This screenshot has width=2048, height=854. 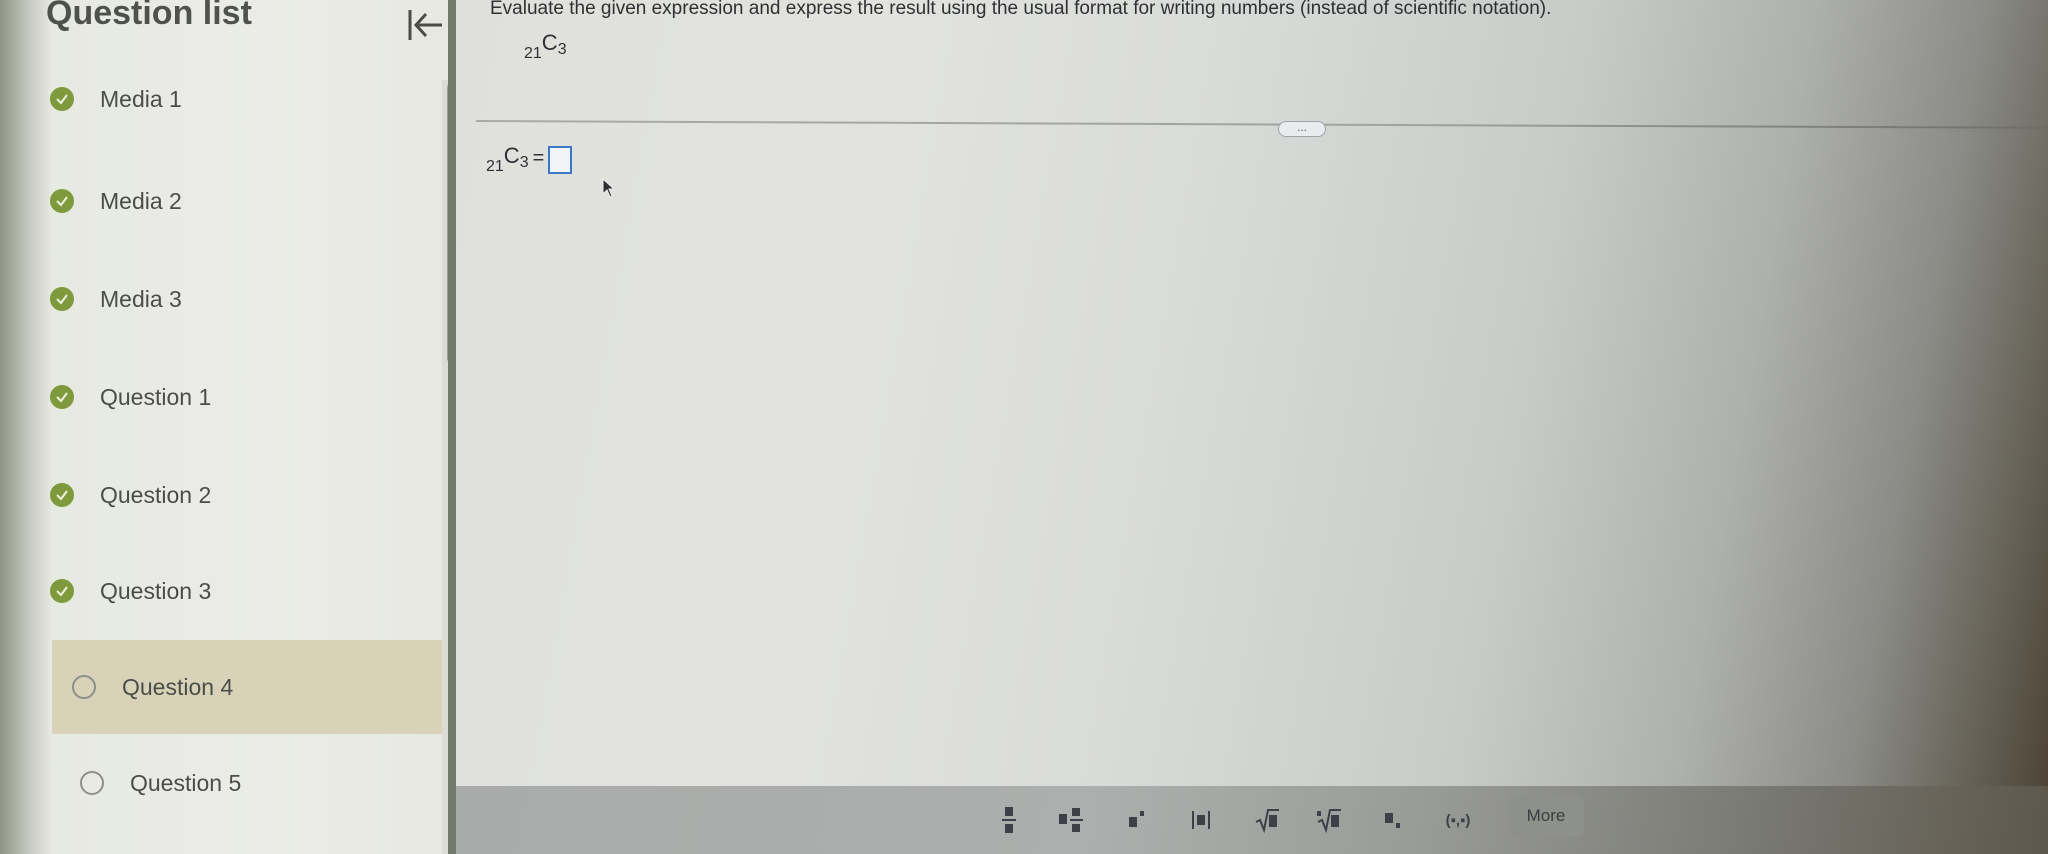 I want to click on equals-sign: =, so click(x=538, y=157).